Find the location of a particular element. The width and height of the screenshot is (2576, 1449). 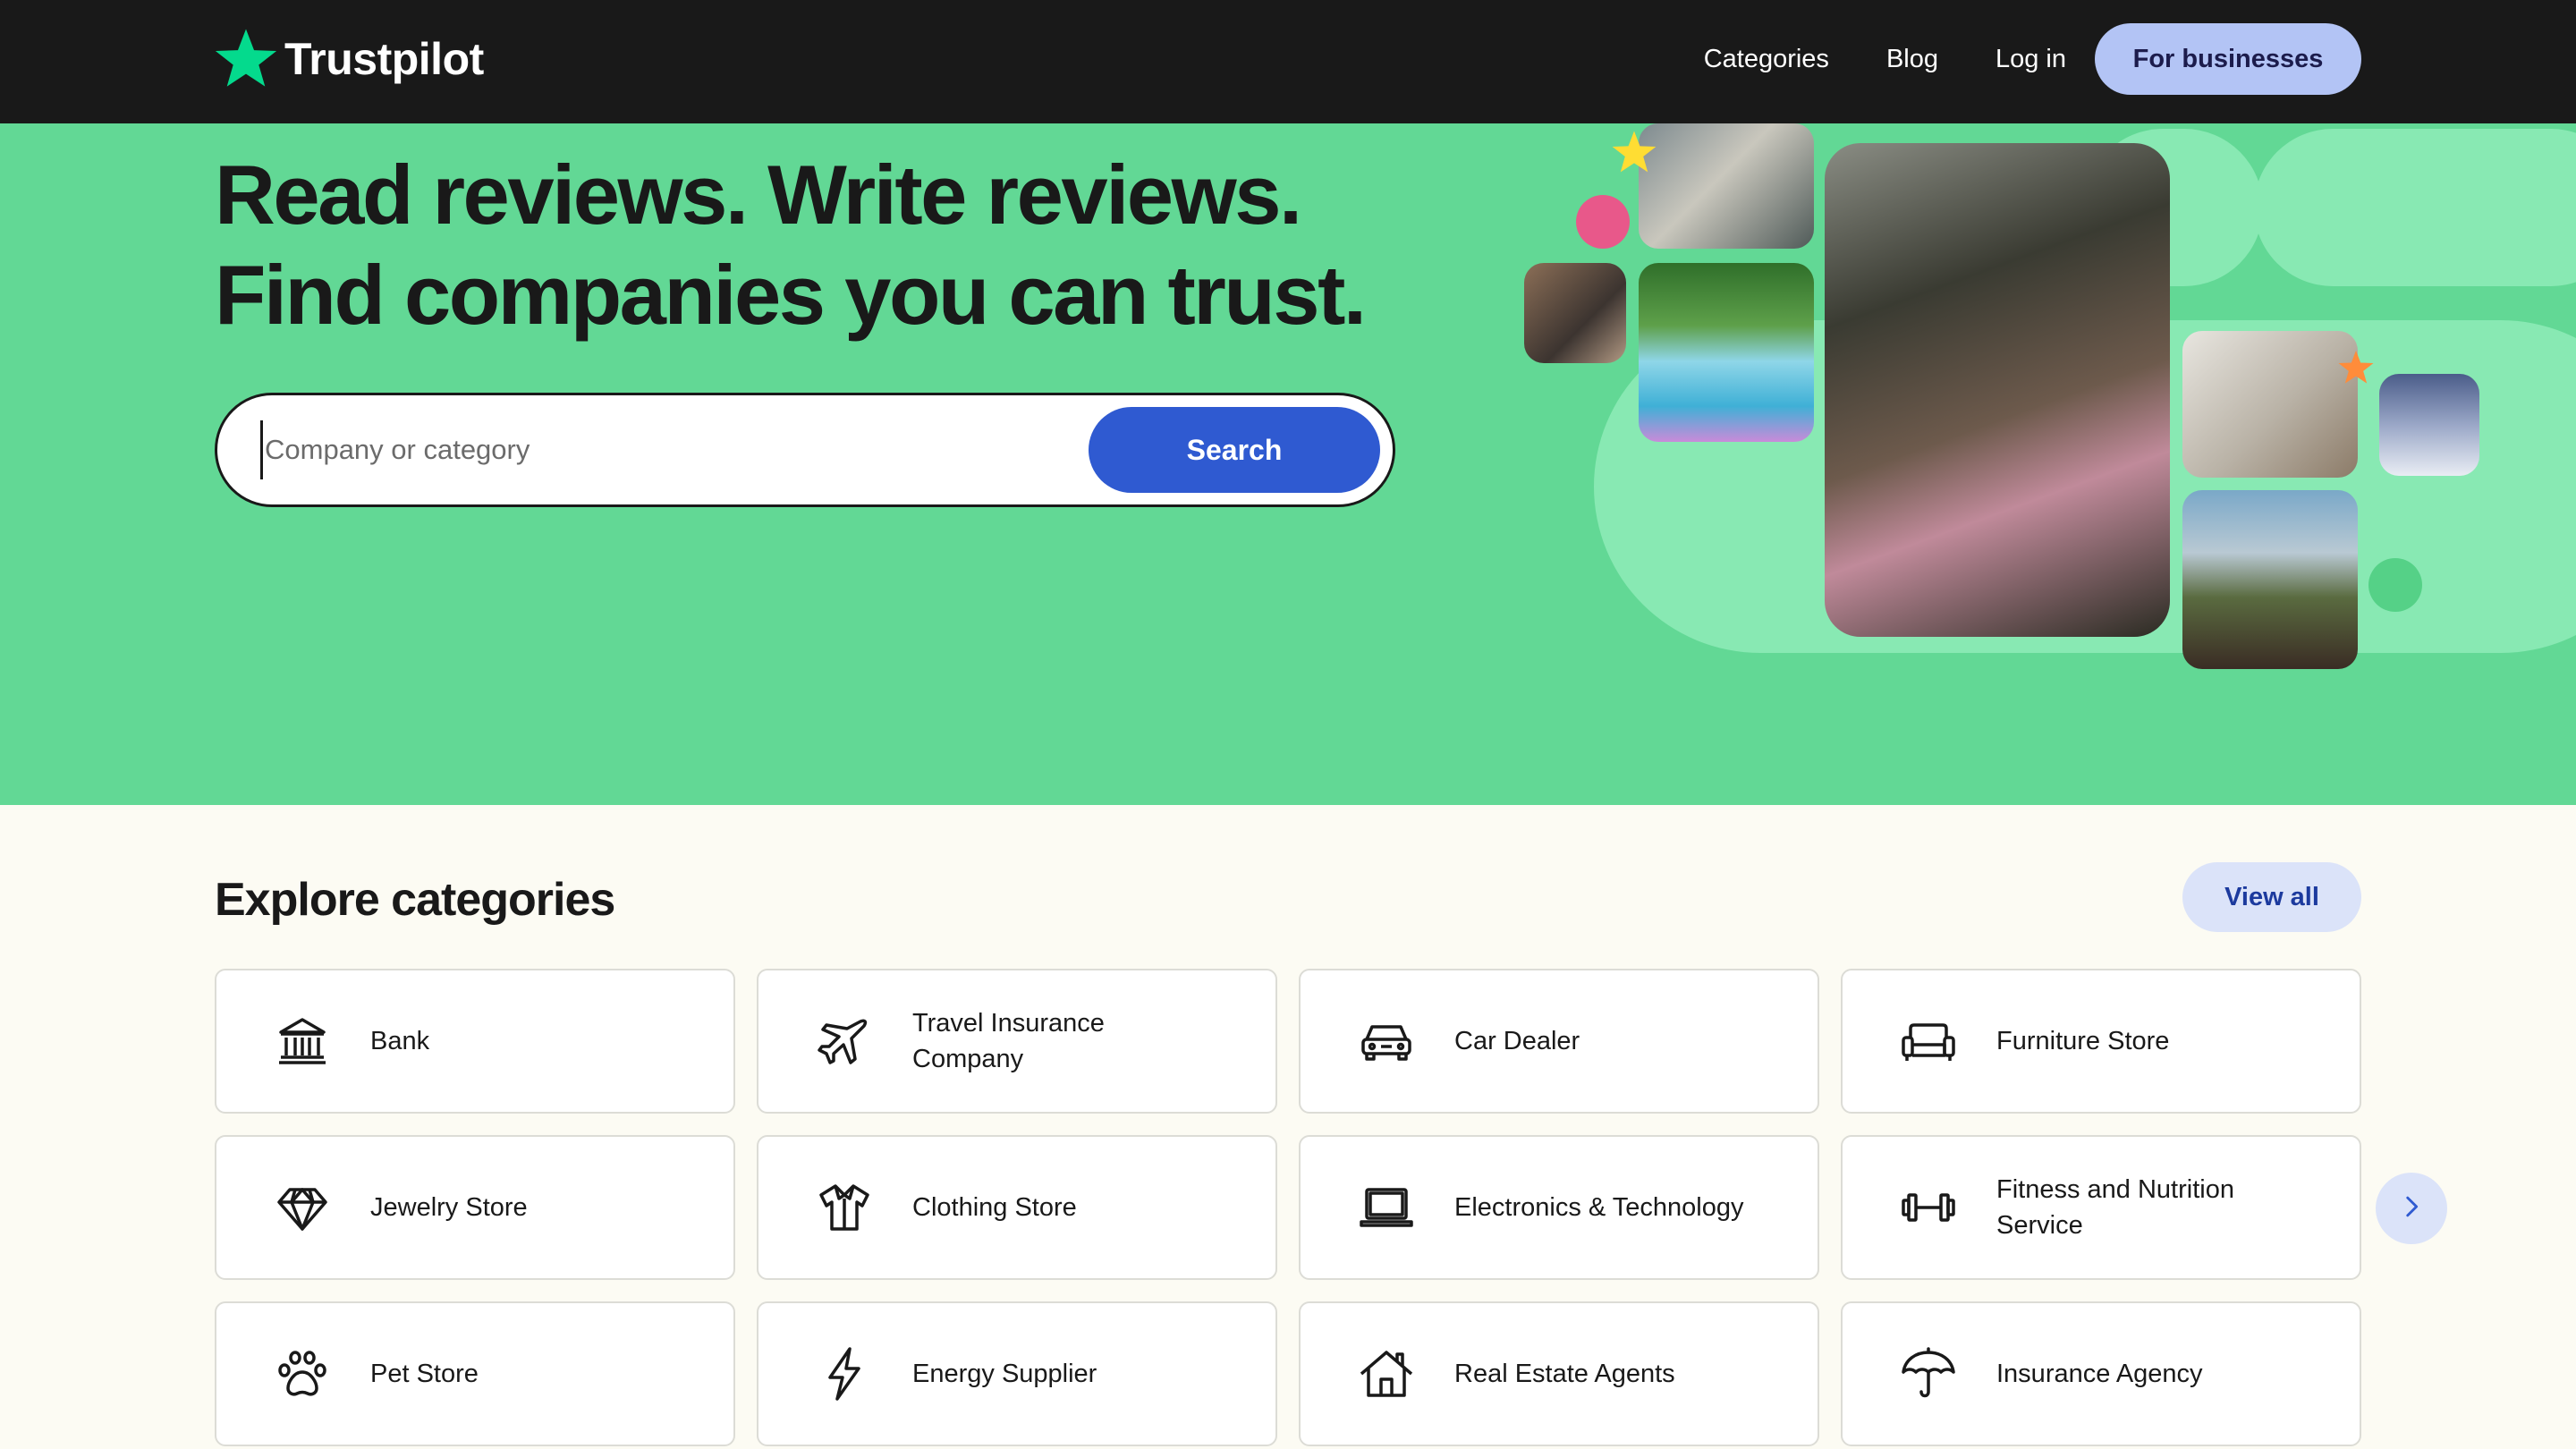

trustpilot-logo: Trustpilot is located at coordinates (349, 59).